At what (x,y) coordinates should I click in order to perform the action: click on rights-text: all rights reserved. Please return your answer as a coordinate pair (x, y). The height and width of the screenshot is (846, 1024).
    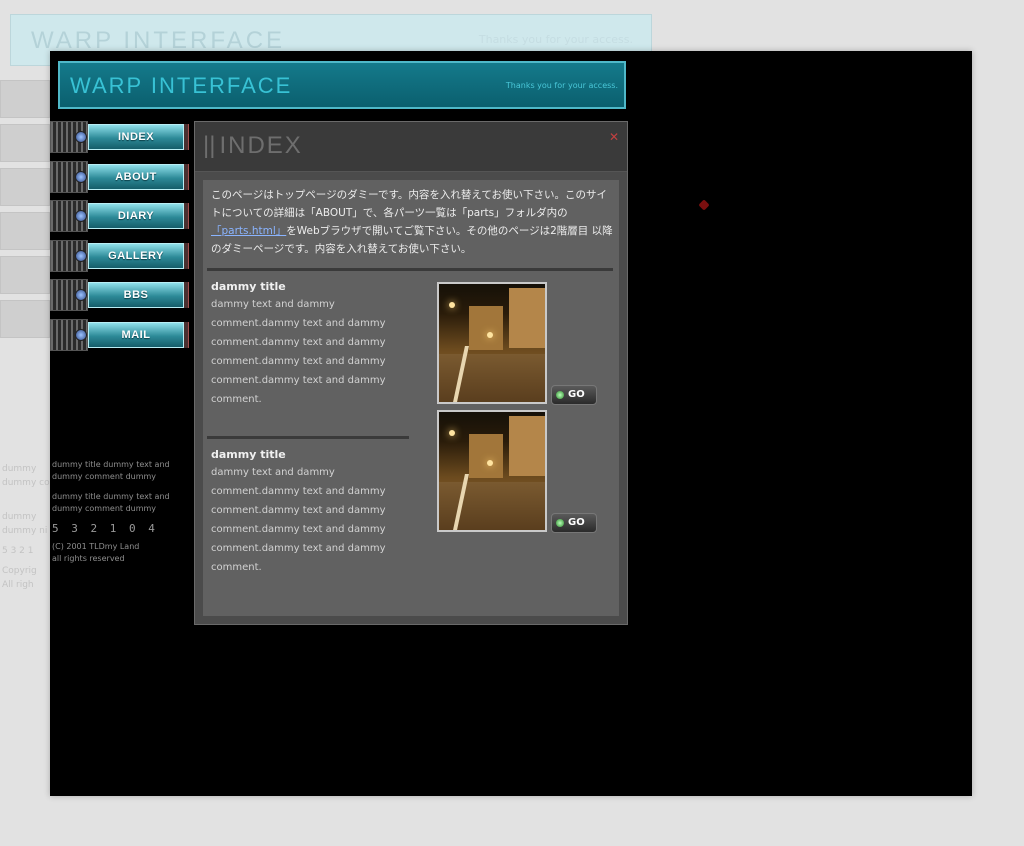
    Looking at the image, I should click on (88, 558).